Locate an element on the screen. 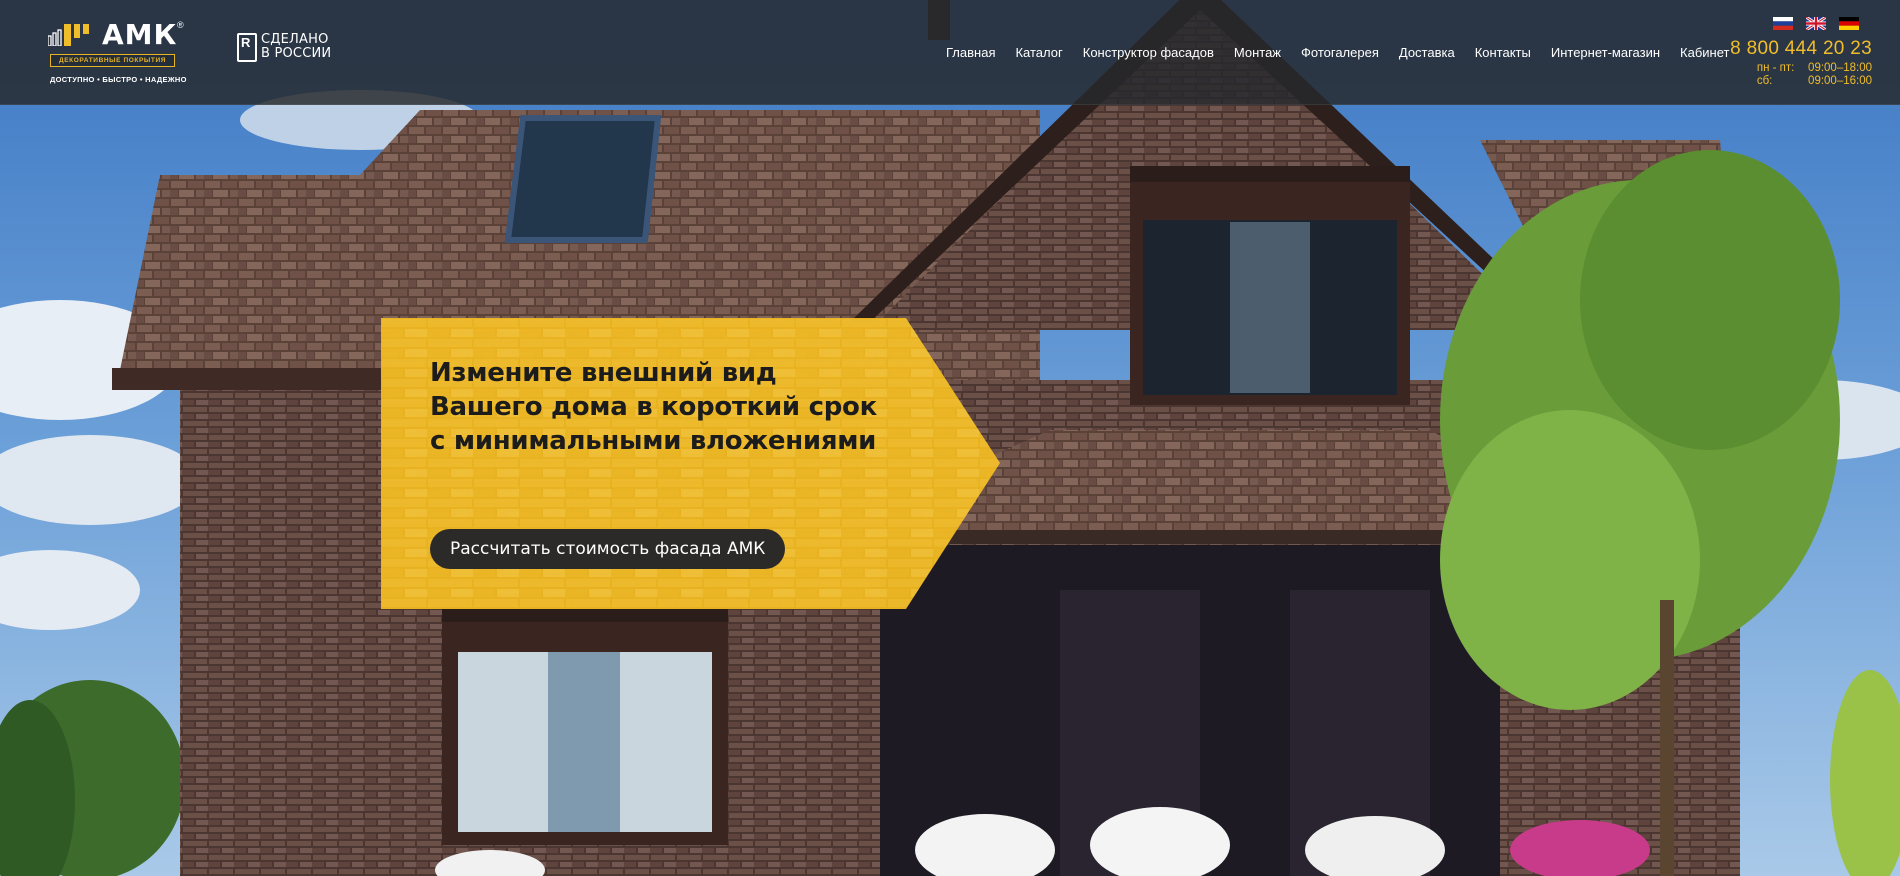 The height and width of the screenshot is (876, 1900). nav-item-facade-builder: Конструктор фасадов is located at coordinates (1148, 52).